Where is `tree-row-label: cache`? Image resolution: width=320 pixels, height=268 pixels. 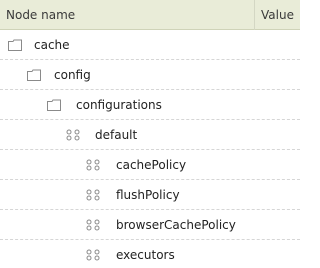
tree-row-label: cache is located at coordinates (52, 45).